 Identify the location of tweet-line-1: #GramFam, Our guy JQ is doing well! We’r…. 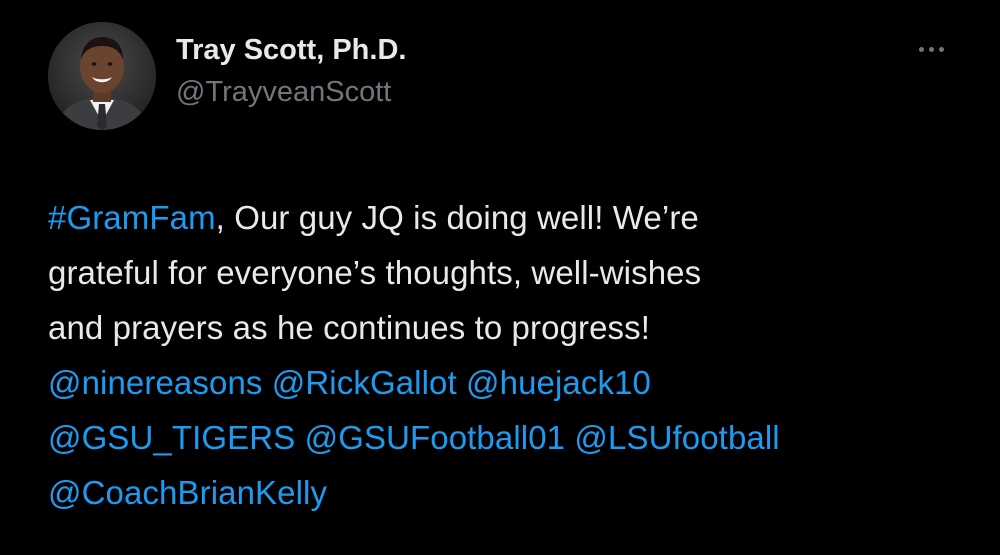
(513, 217).